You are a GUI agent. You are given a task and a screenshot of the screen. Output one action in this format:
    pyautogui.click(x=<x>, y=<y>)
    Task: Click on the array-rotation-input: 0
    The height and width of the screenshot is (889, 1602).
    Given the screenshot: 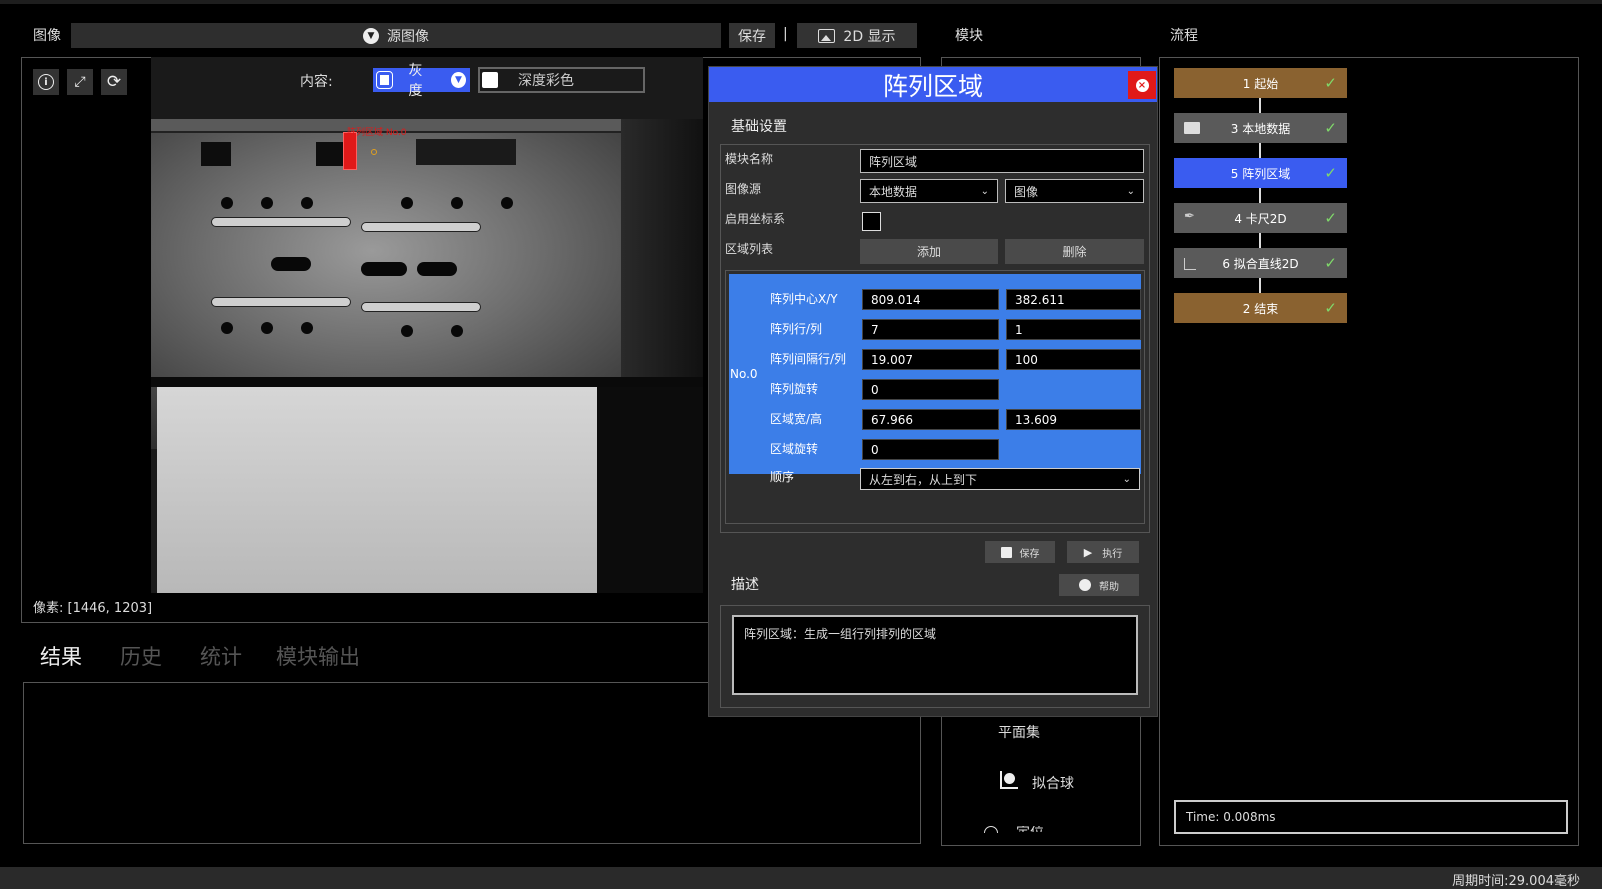 What is the action you would take?
    pyautogui.click(x=930, y=389)
    